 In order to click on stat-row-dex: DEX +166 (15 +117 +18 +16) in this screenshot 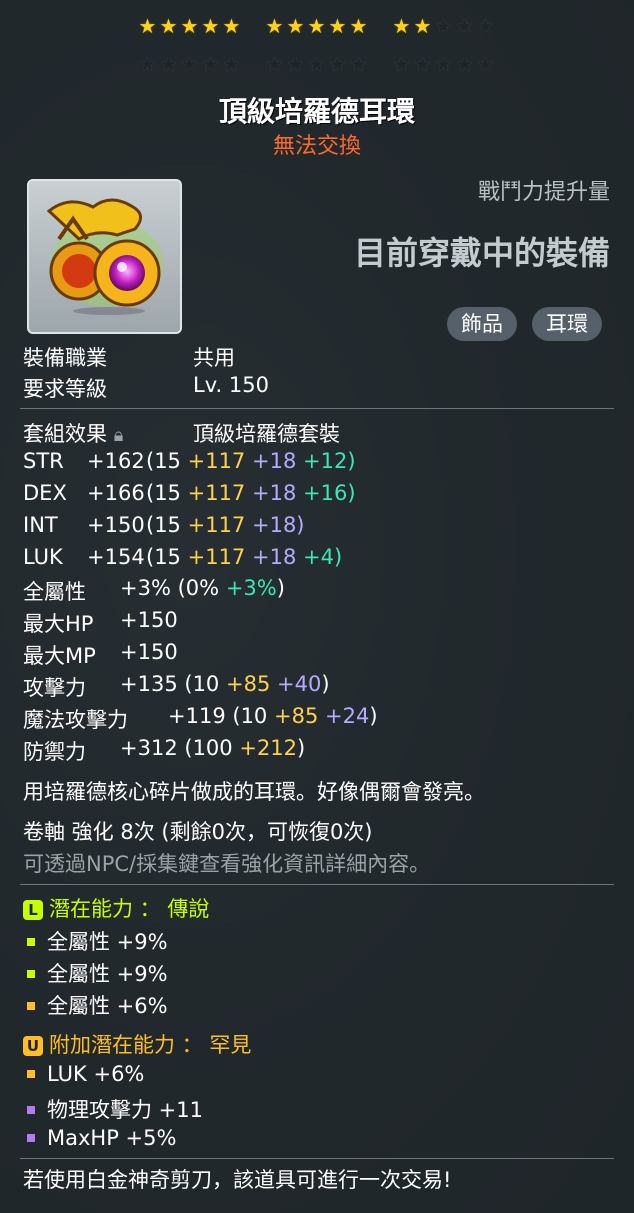, I will do `click(189, 493)`.